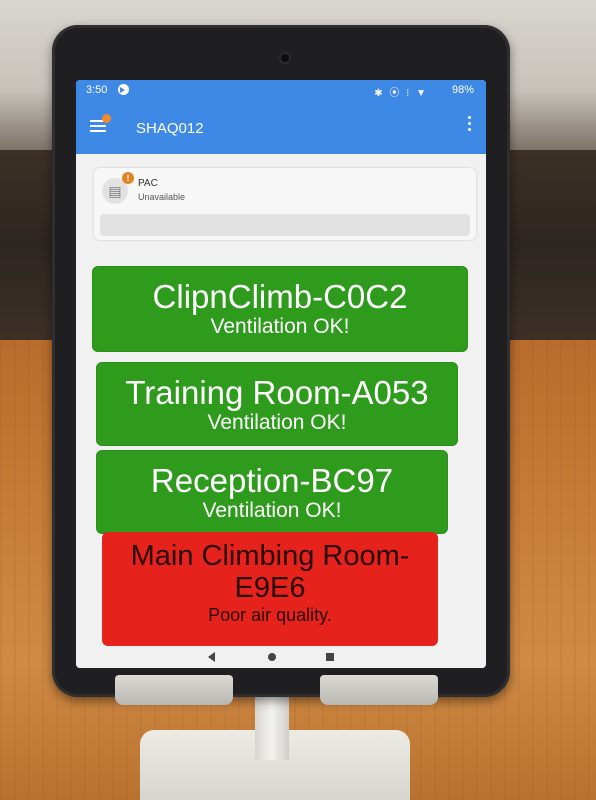  I want to click on app-bar: SHAQ012, so click(281, 128).